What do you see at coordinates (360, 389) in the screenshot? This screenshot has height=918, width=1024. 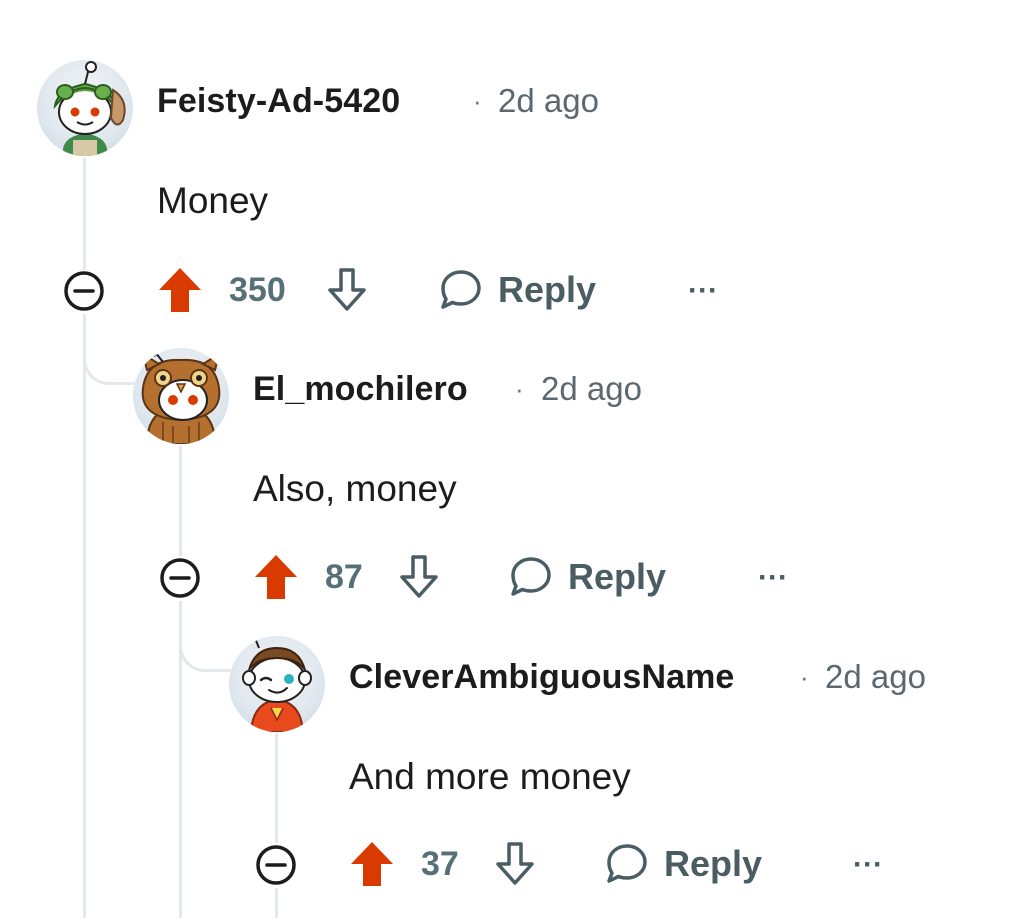 I see `username: El_mochilero` at bounding box center [360, 389].